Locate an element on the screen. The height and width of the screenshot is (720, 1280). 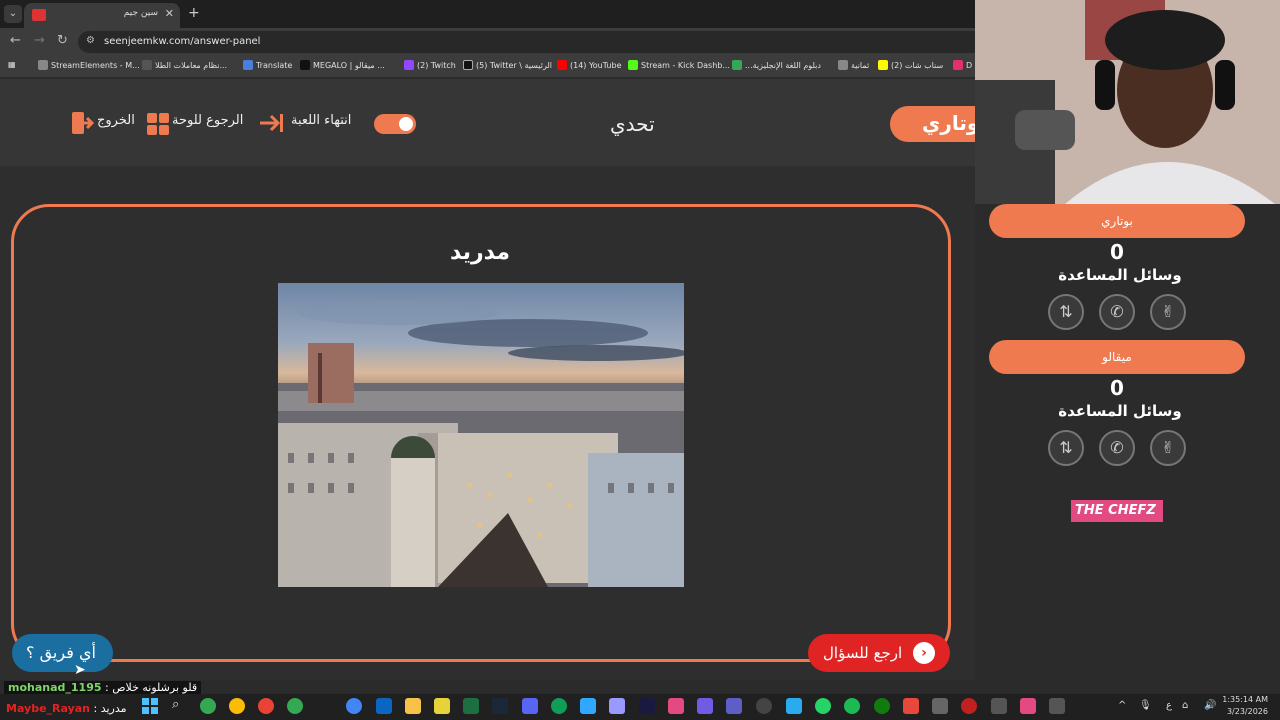
forward-arrow-icon: → is located at coordinates (39, 40).